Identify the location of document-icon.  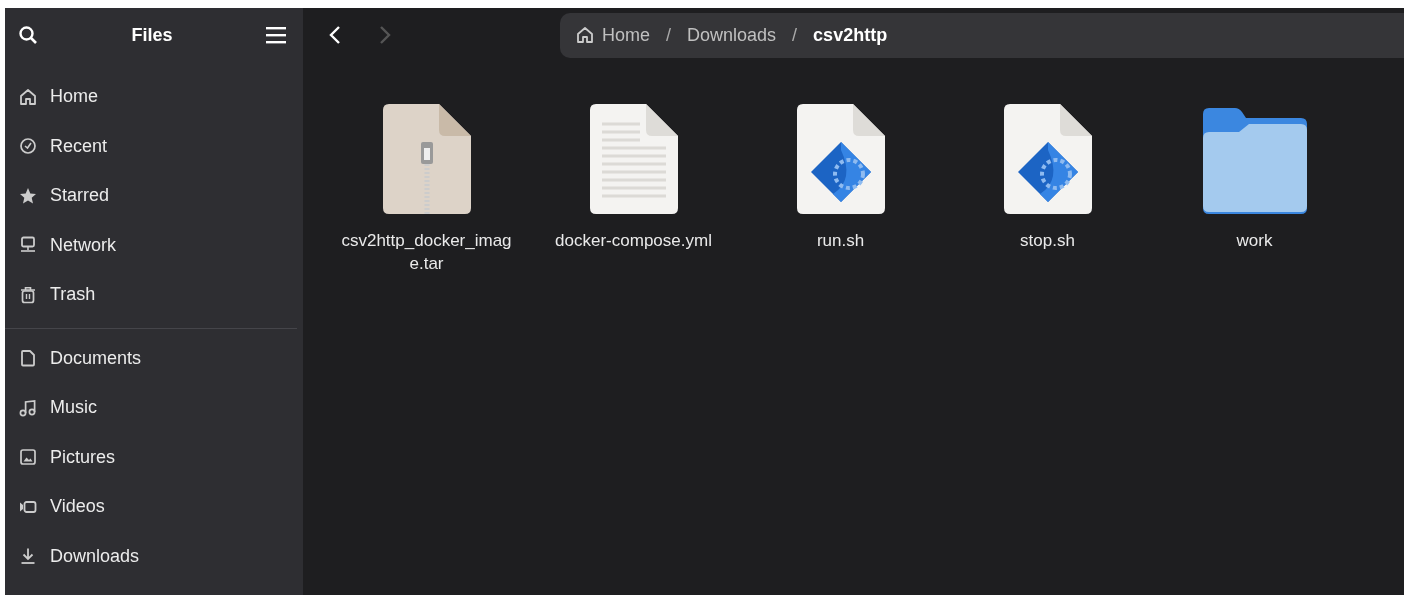
(28, 358).